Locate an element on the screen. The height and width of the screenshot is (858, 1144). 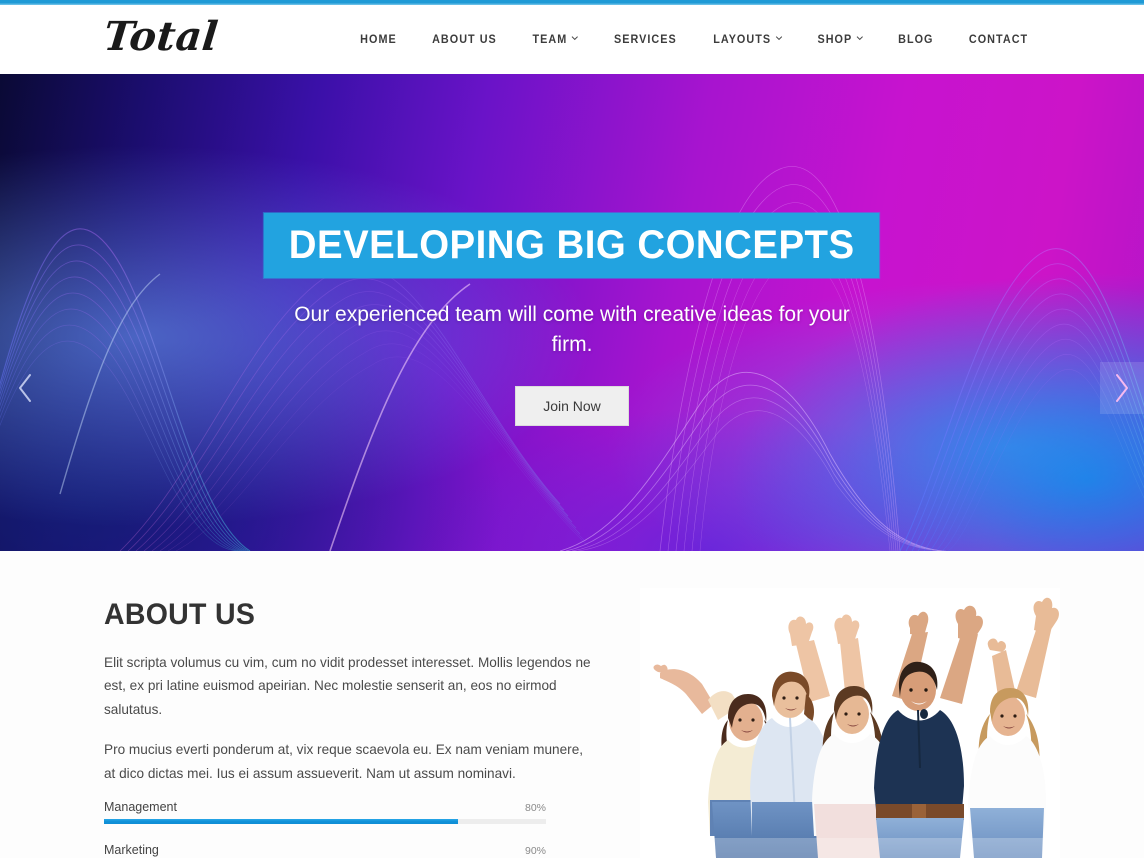
nav-label: ABOUT US is located at coordinates (464, 39).